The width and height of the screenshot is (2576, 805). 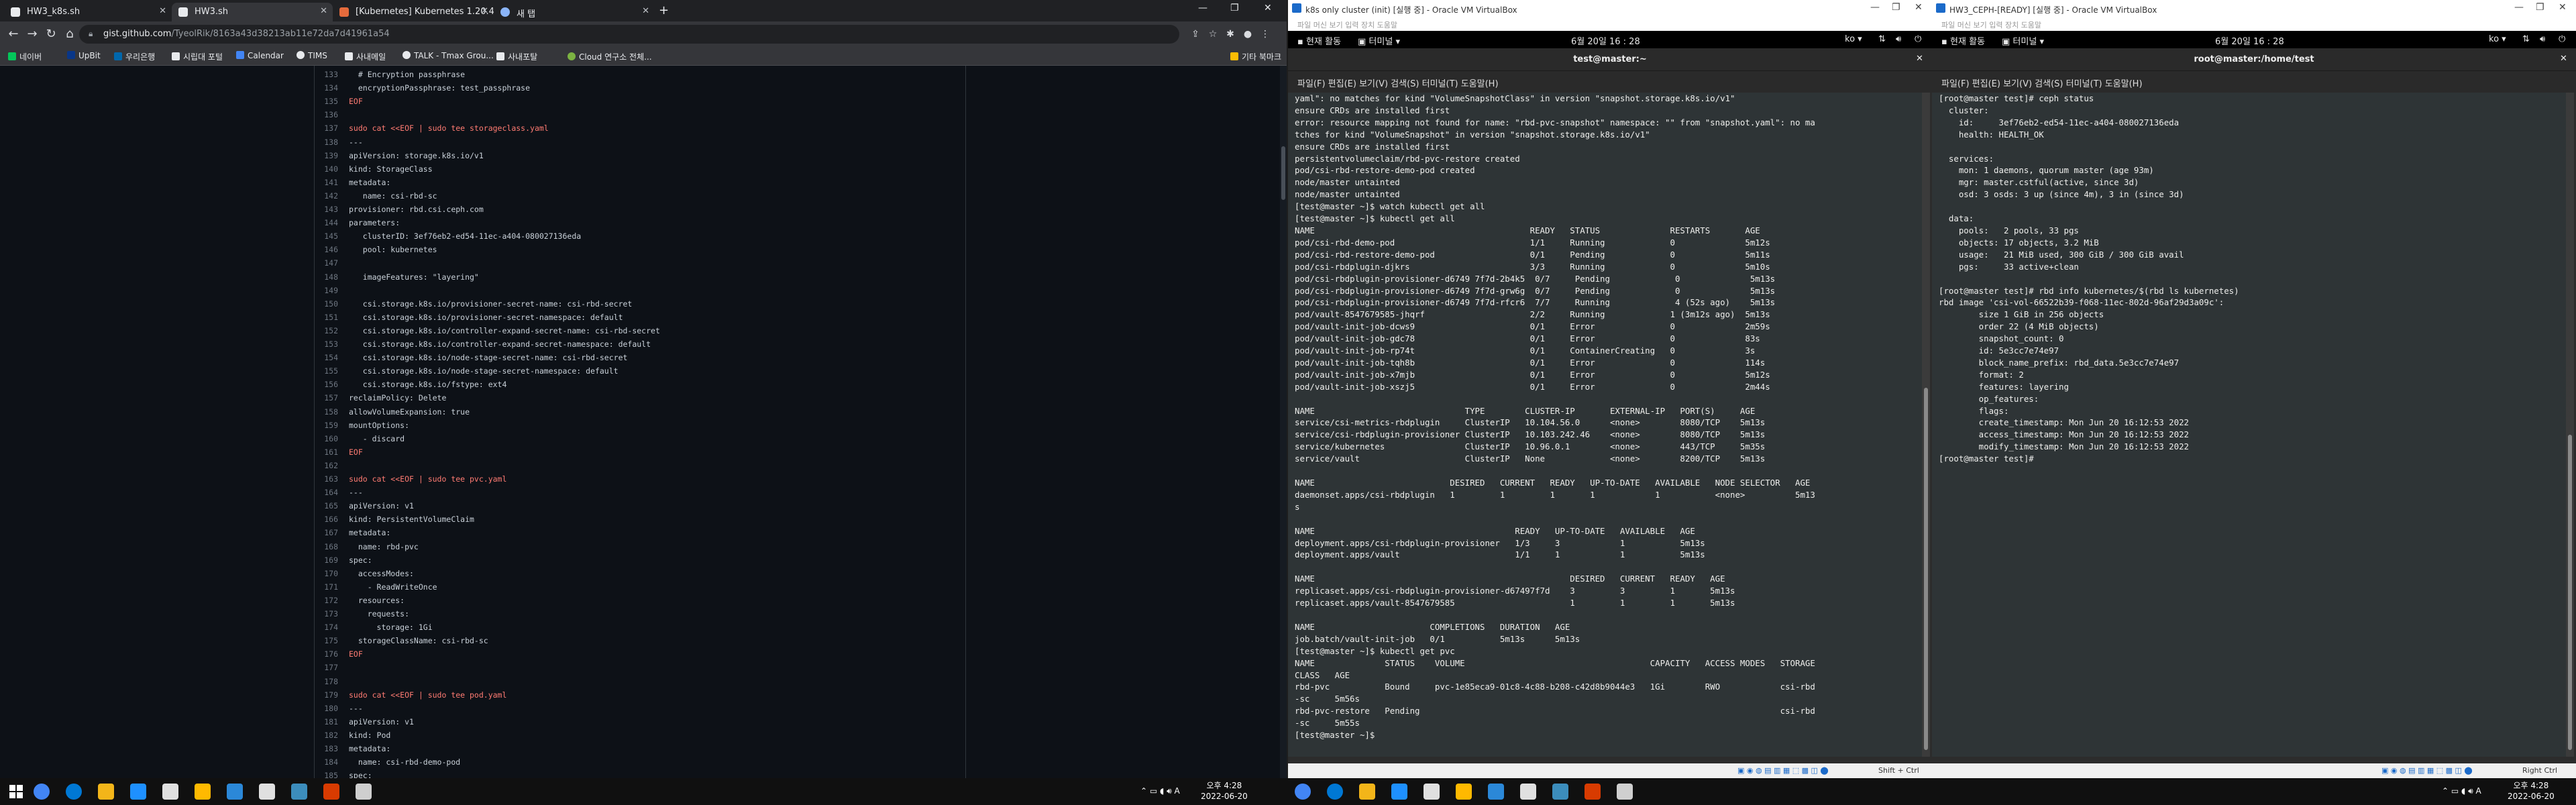 What do you see at coordinates (331, 88) in the screenshot?
I see `line-number: 134` at bounding box center [331, 88].